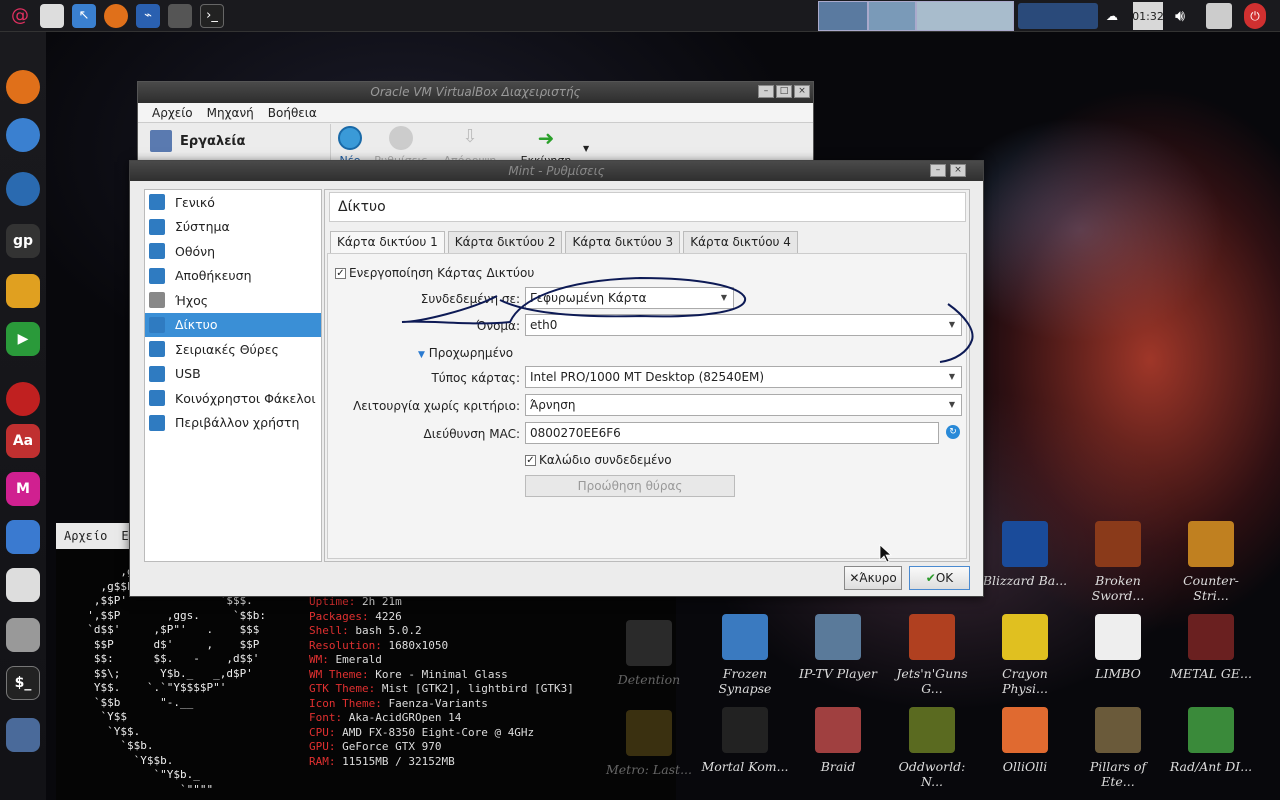 The image size is (1280, 800). Describe the element at coordinates (732, 433) in the screenshot. I see `mac-input: 0800270EE6F6` at that location.